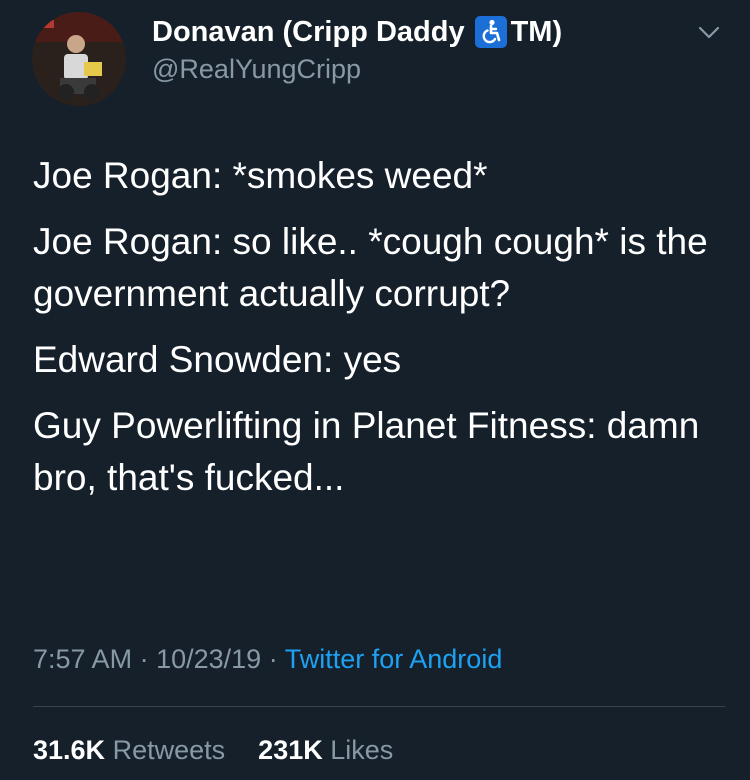 The width and height of the screenshot is (750, 780). I want to click on retweets-stat: 31.6K Retweets, so click(133, 750).